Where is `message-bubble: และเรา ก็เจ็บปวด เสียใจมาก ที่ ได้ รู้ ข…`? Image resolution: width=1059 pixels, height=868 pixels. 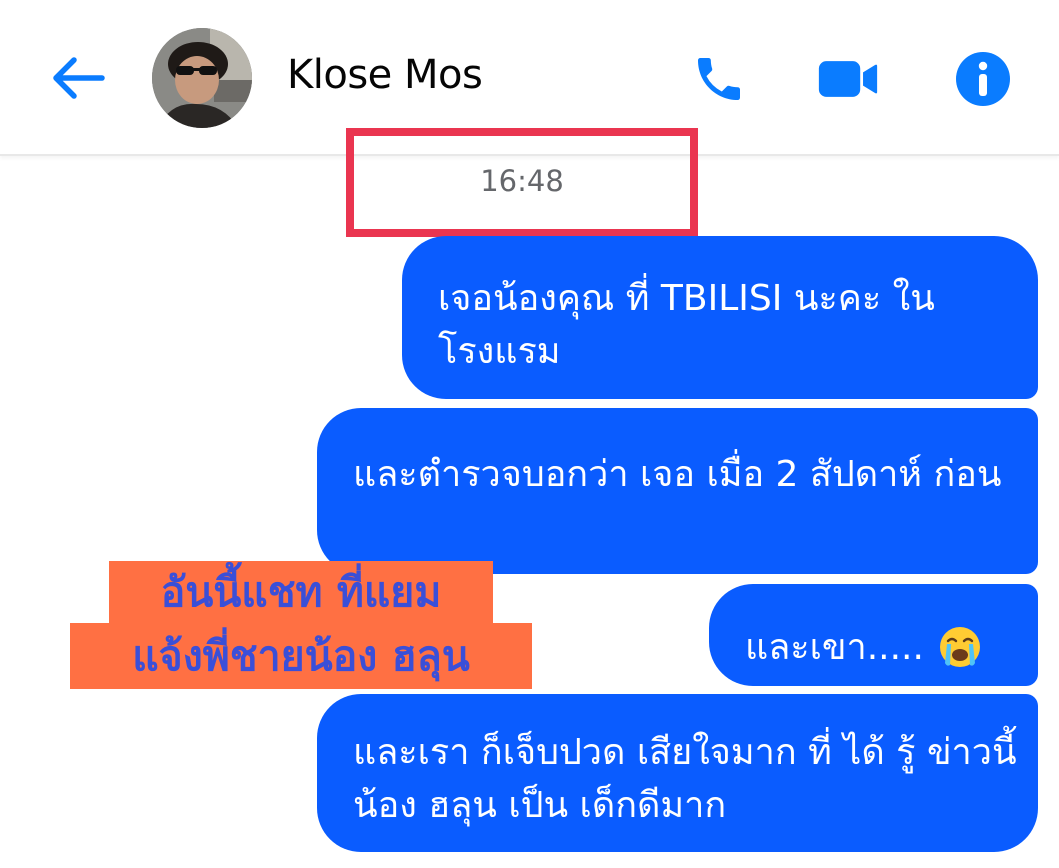
message-bubble: และเรา ก็เจ็บปวด เสียใจมาก ที่ ได้ รู้ ข… is located at coordinates (677, 773).